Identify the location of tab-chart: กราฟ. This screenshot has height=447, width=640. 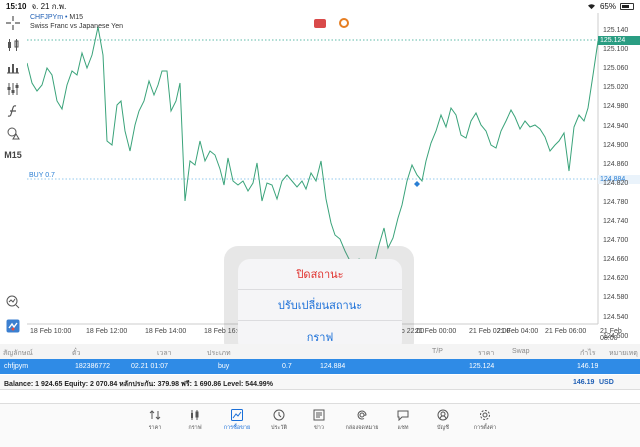
(195, 424).